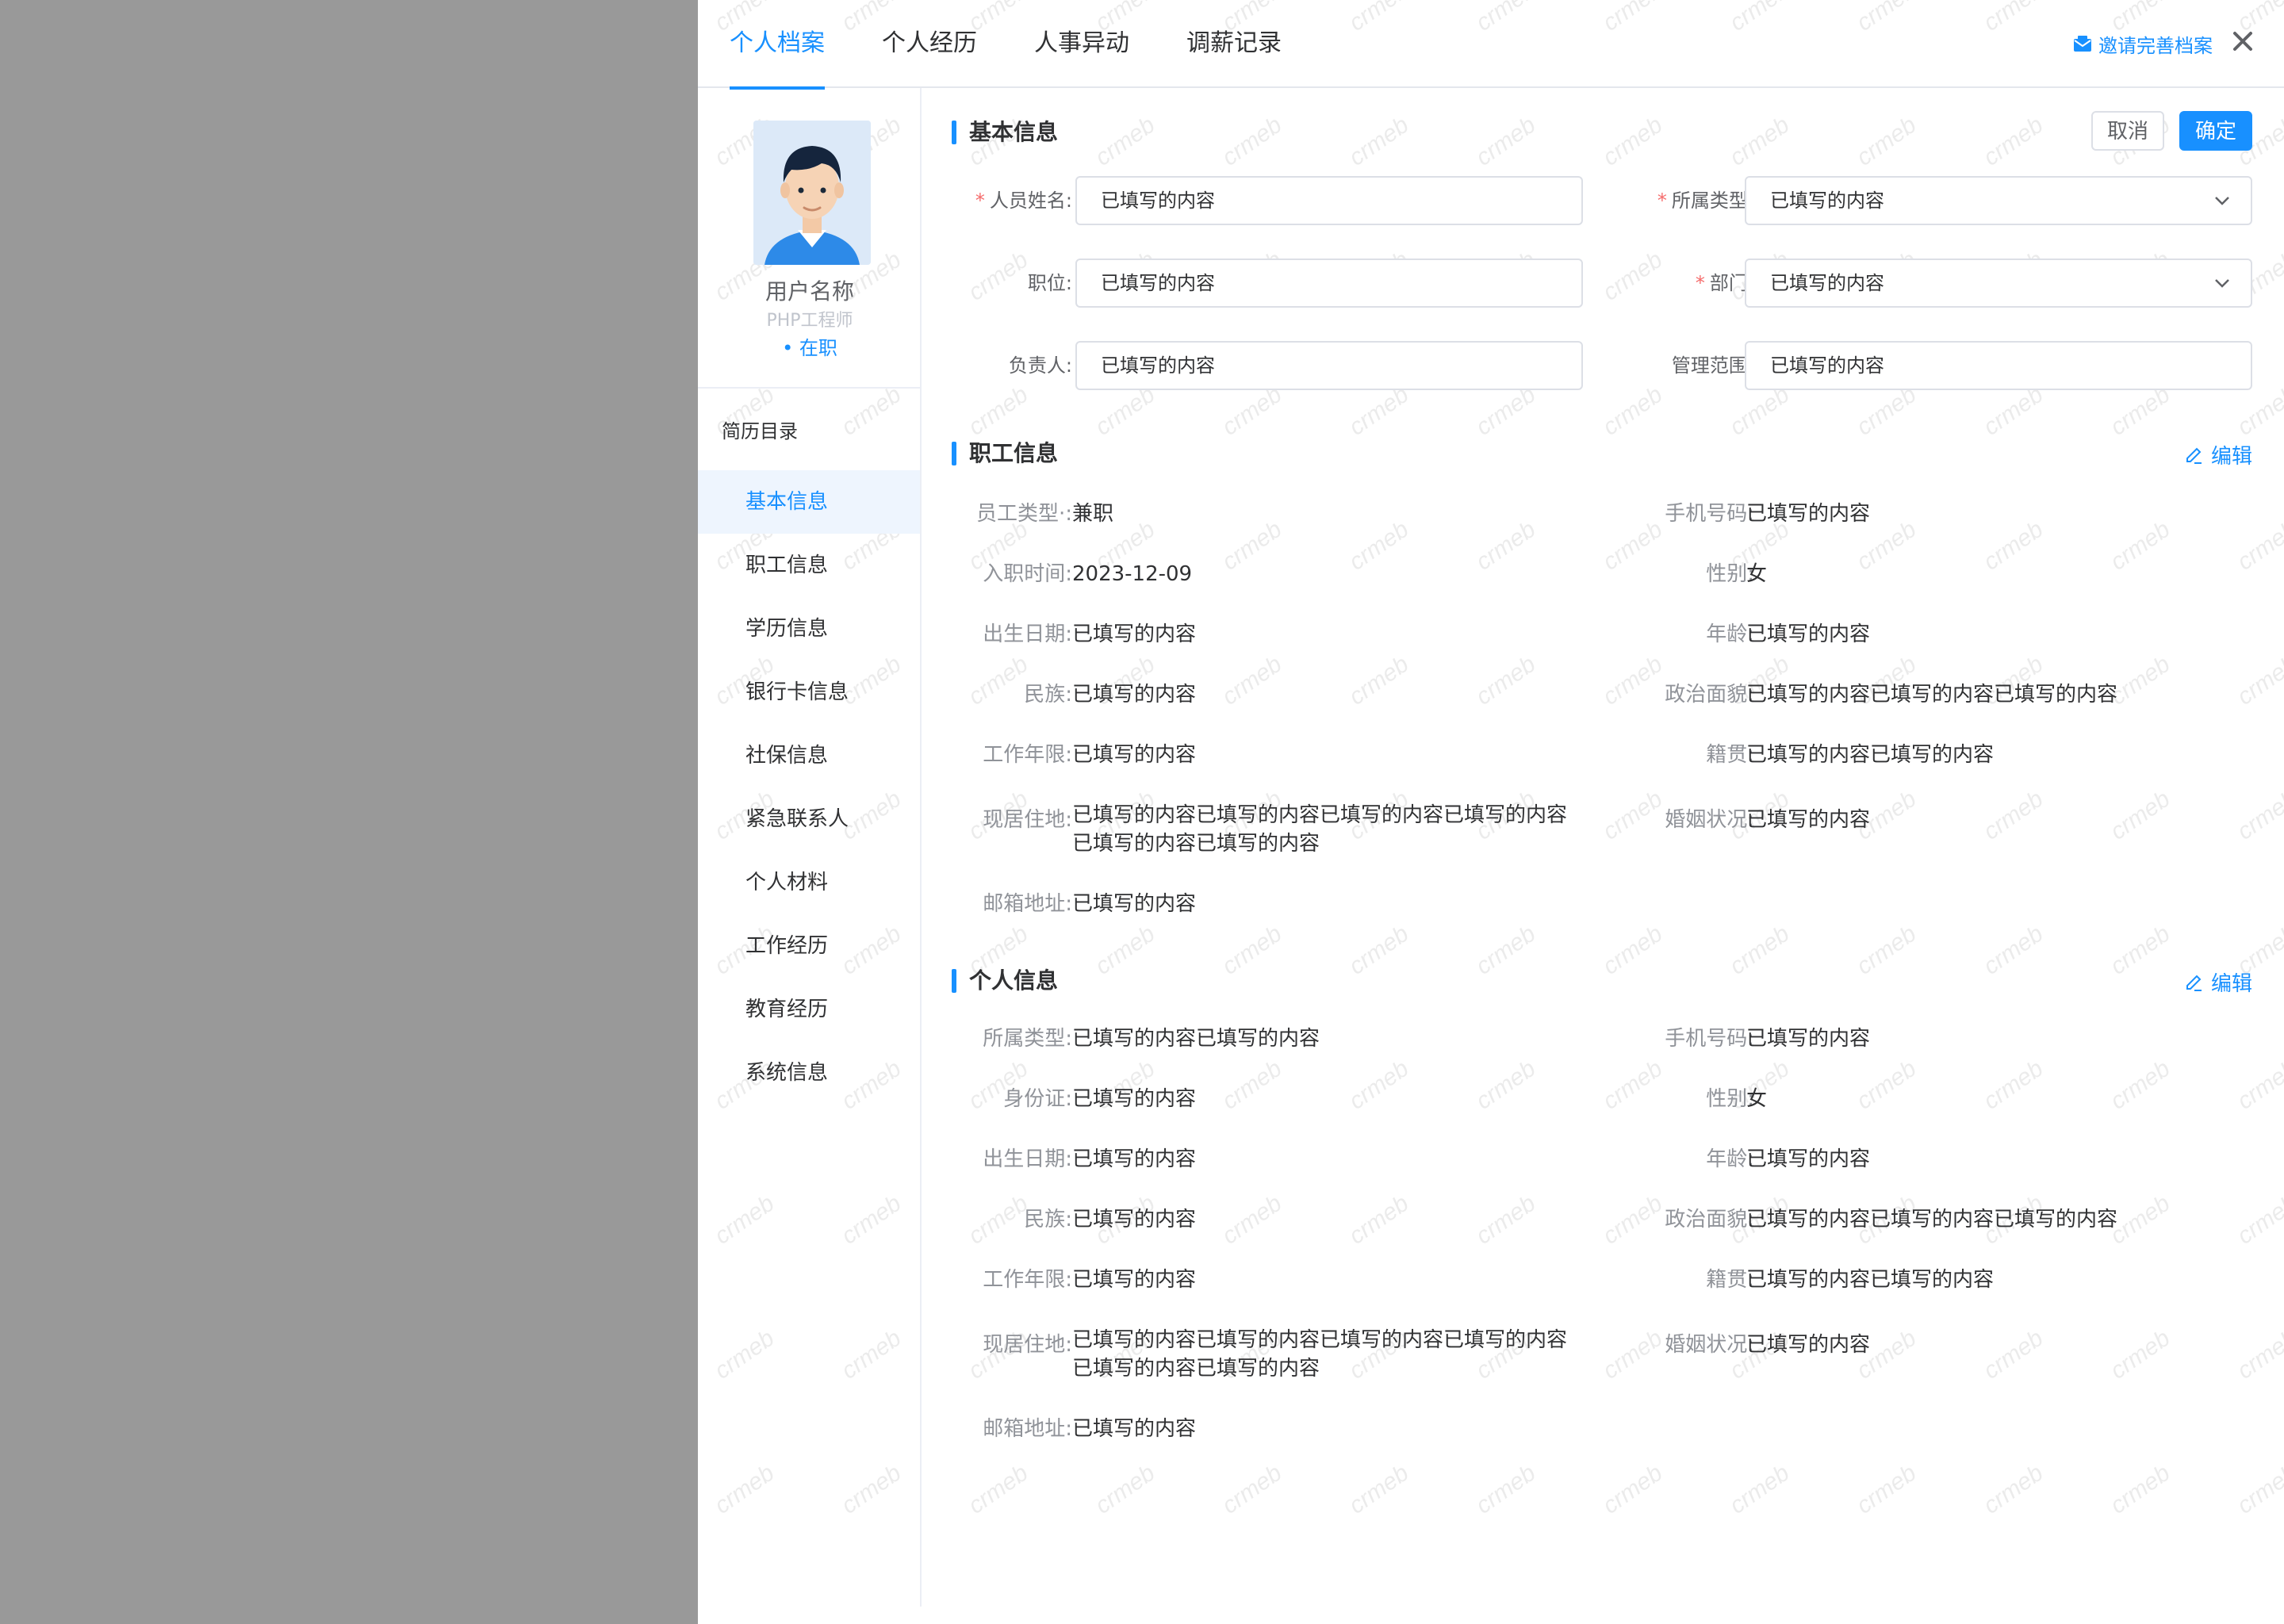 The image size is (2284, 1624). What do you see at coordinates (1998, 283) in the screenshot?
I see `dept-select: 已填写的内容` at bounding box center [1998, 283].